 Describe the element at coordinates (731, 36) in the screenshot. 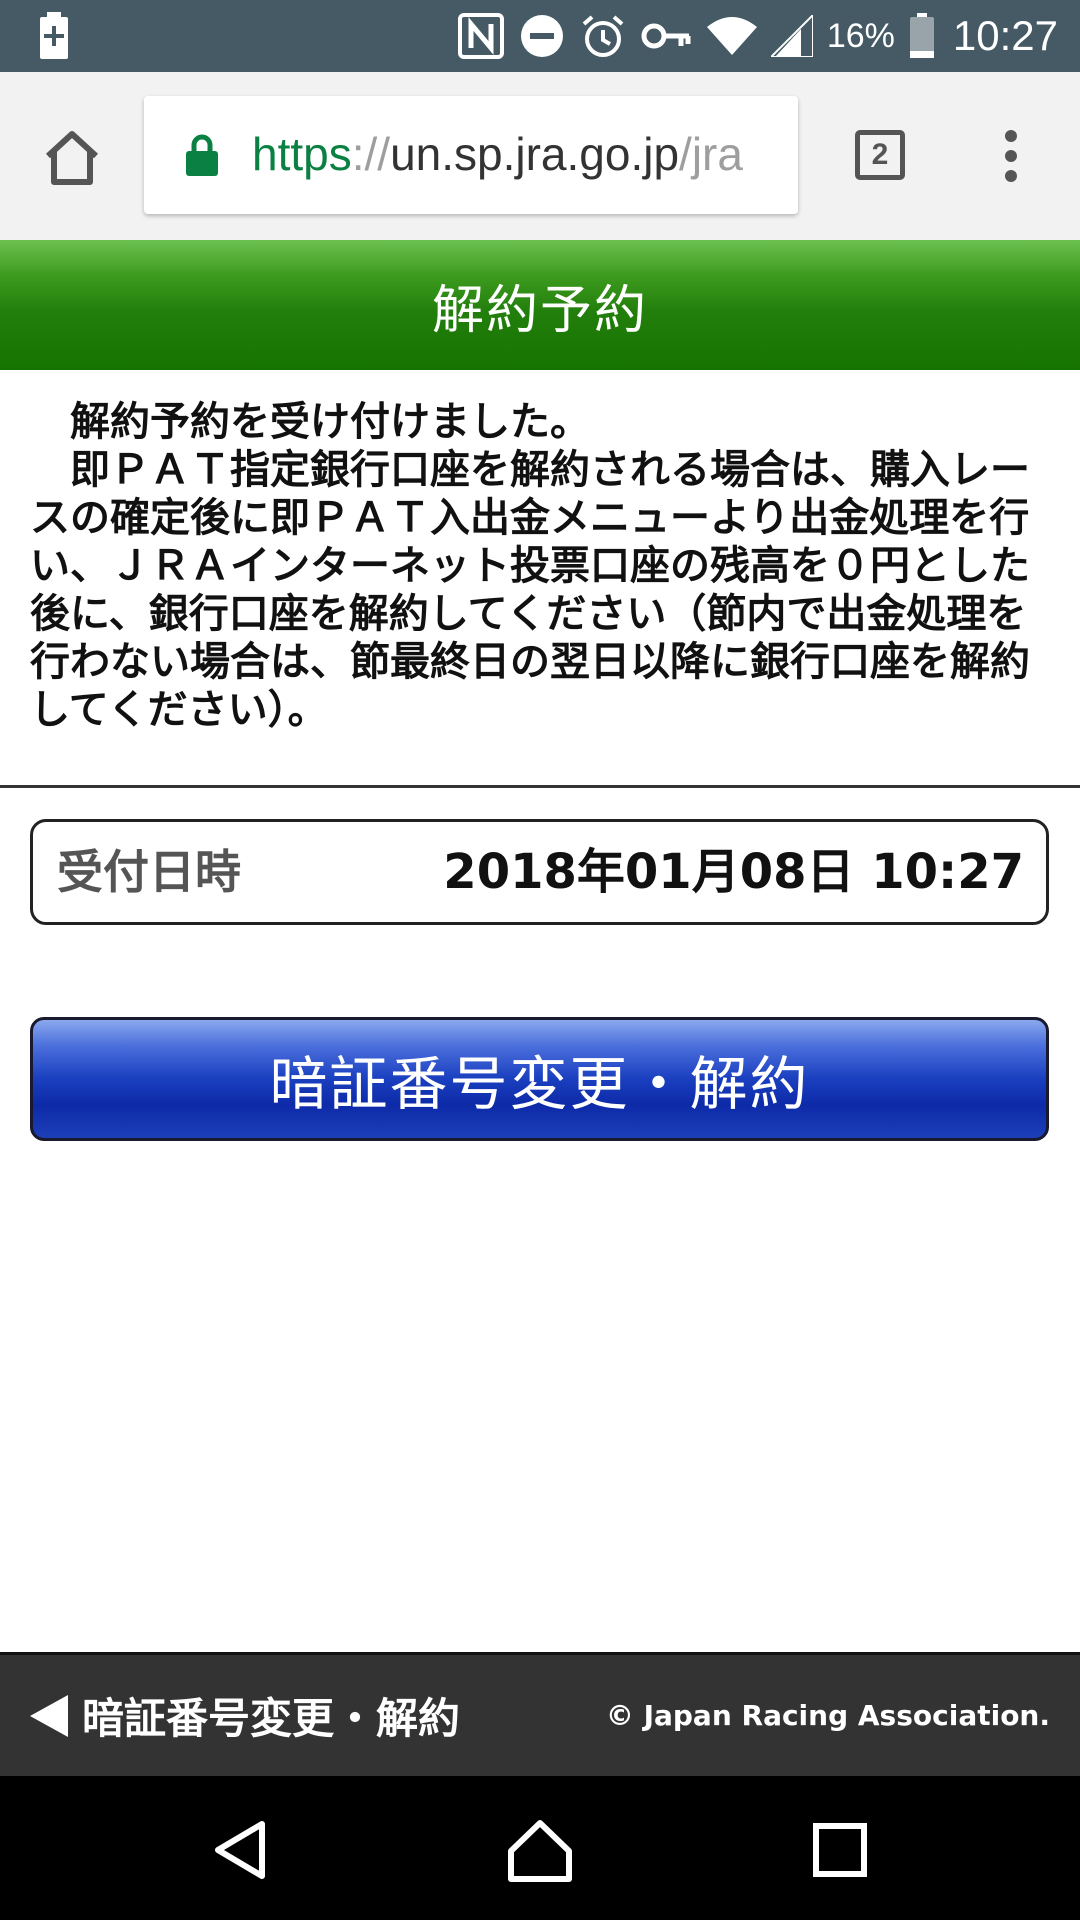

I see `wifi-icon` at that location.